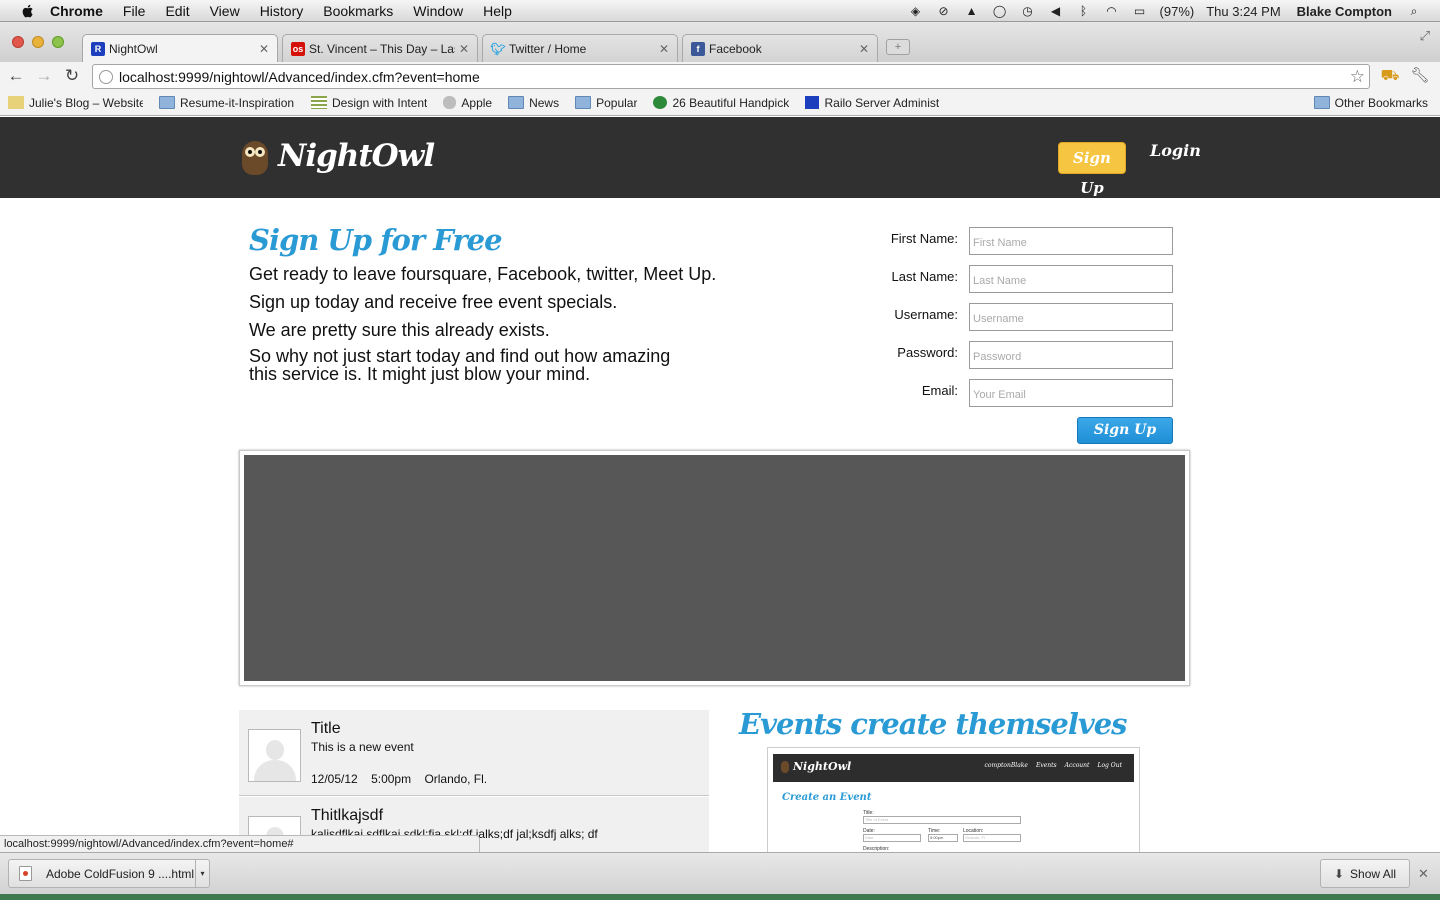 The image size is (1440, 900). What do you see at coordinates (1071, 241) in the screenshot?
I see `first-name-input` at bounding box center [1071, 241].